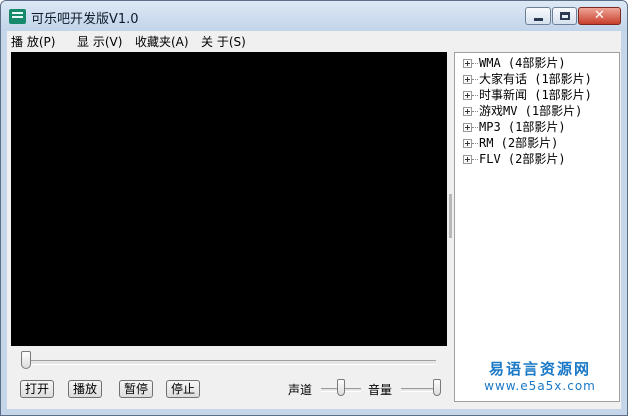 This screenshot has height=416, width=628. What do you see at coordinates (538, 19) in the screenshot?
I see `minimize-icon` at bounding box center [538, 19].